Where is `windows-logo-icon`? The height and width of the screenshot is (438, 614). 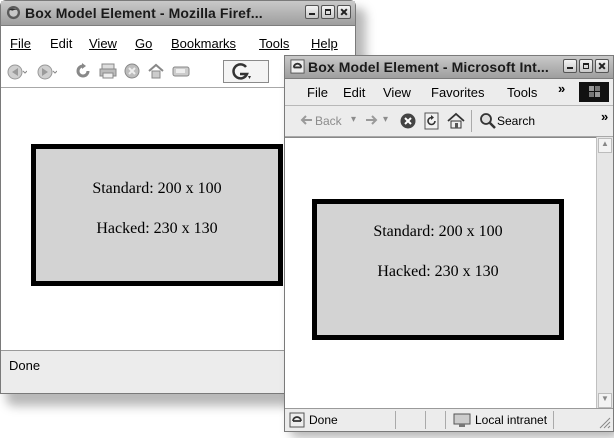 windows-logo-icon is located at coordinates (594, 91).